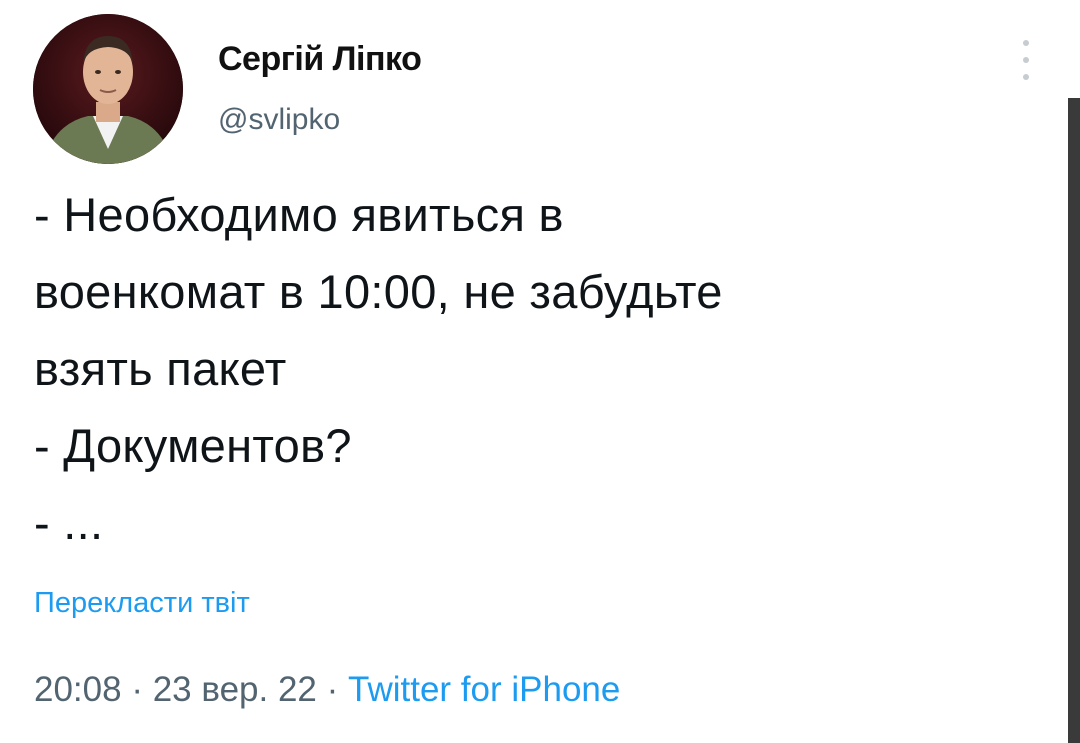  I want to click on avatar-photo, so click(108, 89).